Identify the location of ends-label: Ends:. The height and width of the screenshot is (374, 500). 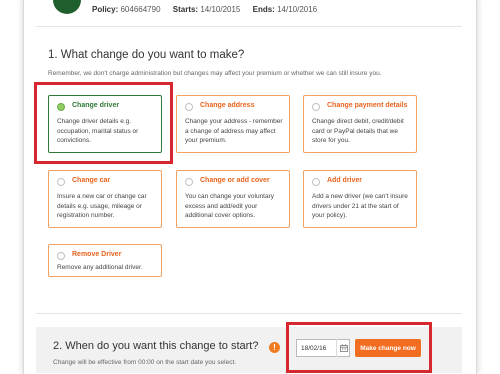
(263, 9).